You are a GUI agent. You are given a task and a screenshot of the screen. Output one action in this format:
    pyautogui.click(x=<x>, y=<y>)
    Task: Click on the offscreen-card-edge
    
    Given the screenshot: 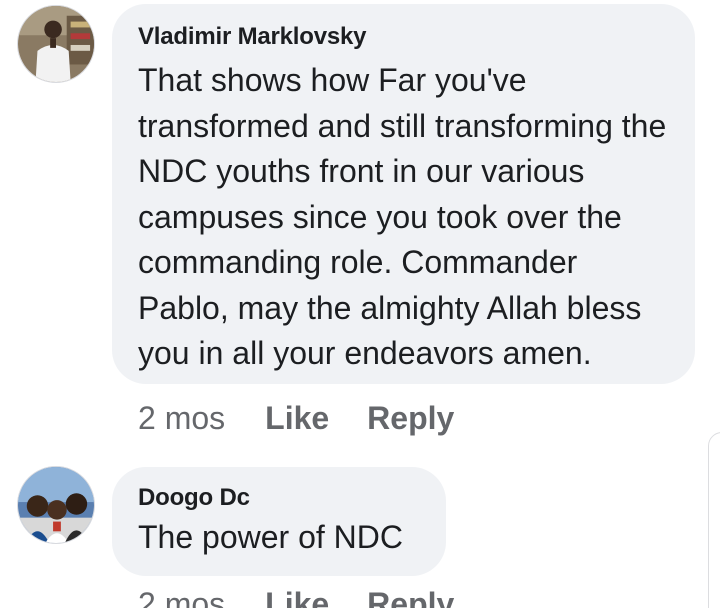 What is the action you would take?
    pyautogui.click(x=714, y=520)
    